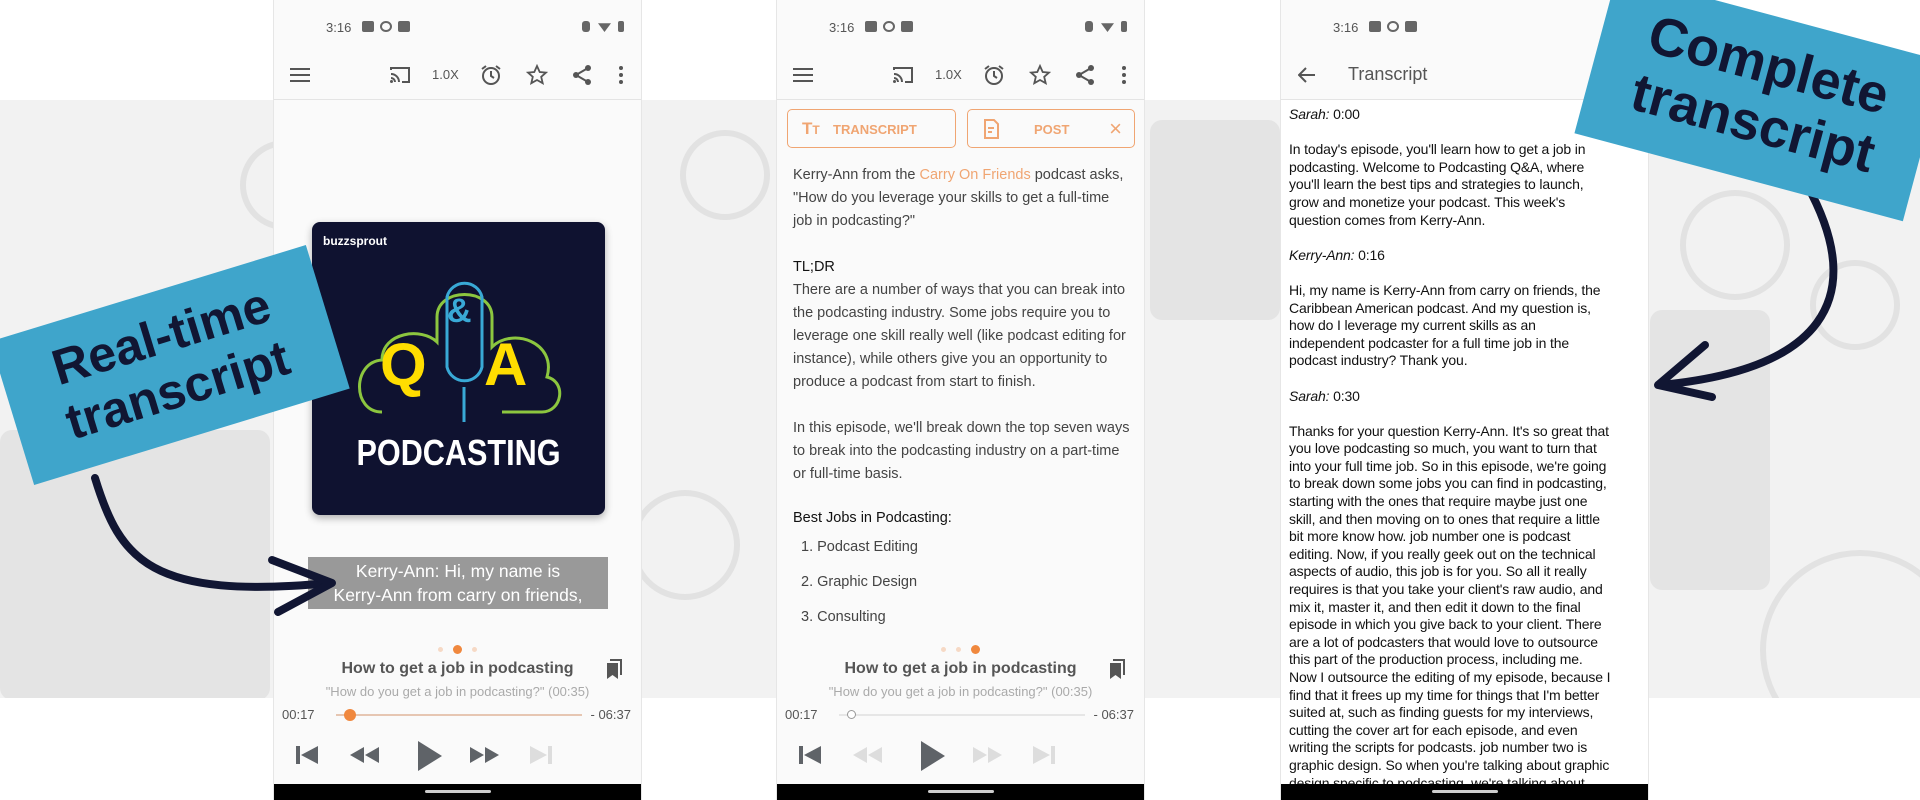  I want to click on arrow-to-transcript-head, so click(1685, 371).